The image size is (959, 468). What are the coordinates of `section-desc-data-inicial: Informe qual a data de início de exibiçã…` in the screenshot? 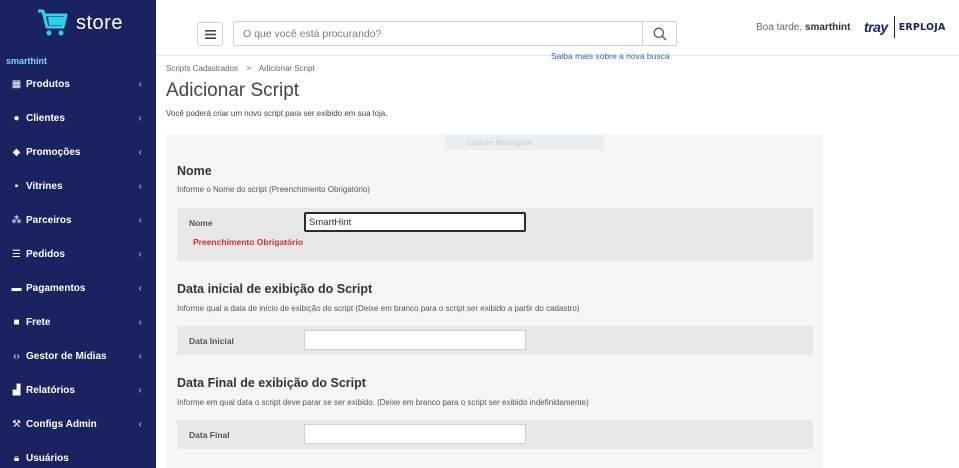 It's located at (378, 308).